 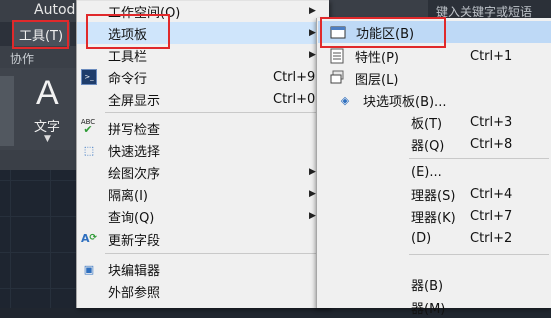 I want to click on annotation-box-ribbon, so click(x=383, y=32).